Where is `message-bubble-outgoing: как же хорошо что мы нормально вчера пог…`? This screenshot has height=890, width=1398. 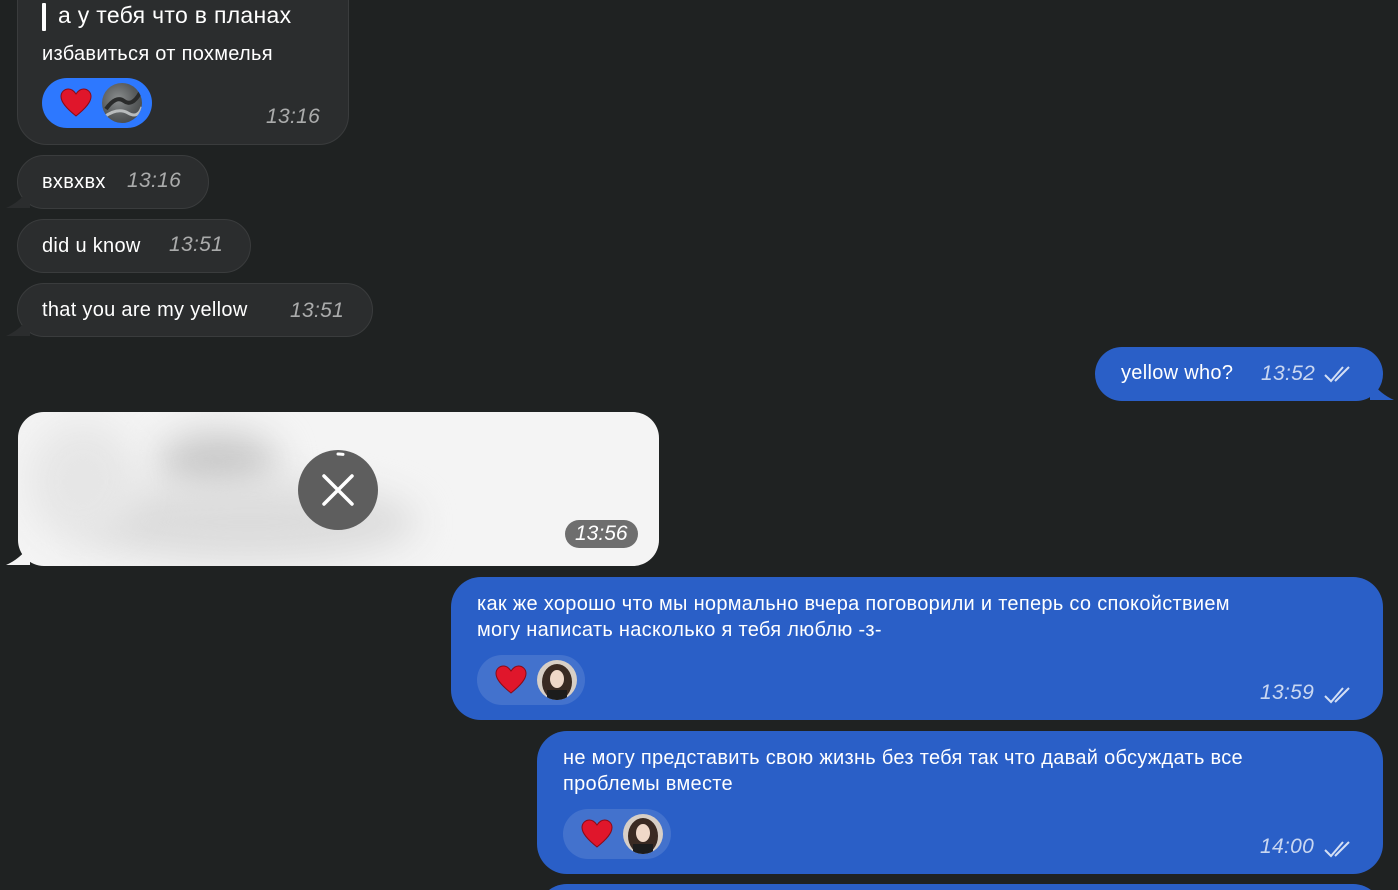
message-bubble-outgoing: как же хорошо что мы нормально вчера пог… is located at coordinates (917, 648).